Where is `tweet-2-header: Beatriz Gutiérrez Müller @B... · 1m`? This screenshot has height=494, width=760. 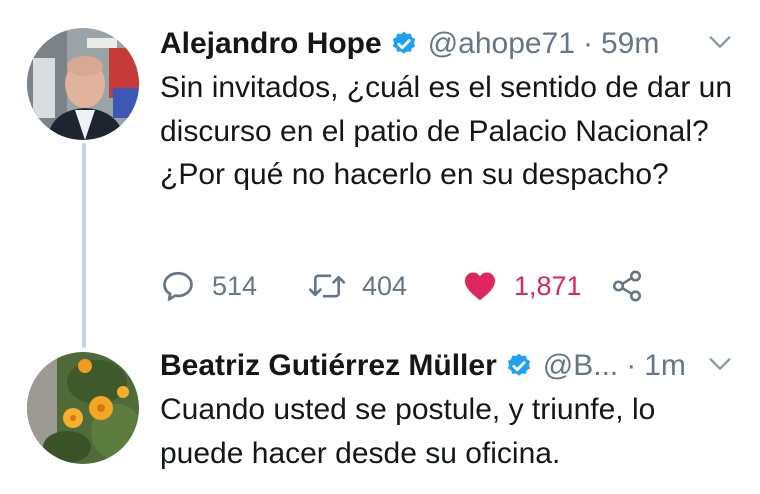
tweet-2-header: Beatriz Gutiérrez Müller @B... · 1m is located at coordinates (460, 366).